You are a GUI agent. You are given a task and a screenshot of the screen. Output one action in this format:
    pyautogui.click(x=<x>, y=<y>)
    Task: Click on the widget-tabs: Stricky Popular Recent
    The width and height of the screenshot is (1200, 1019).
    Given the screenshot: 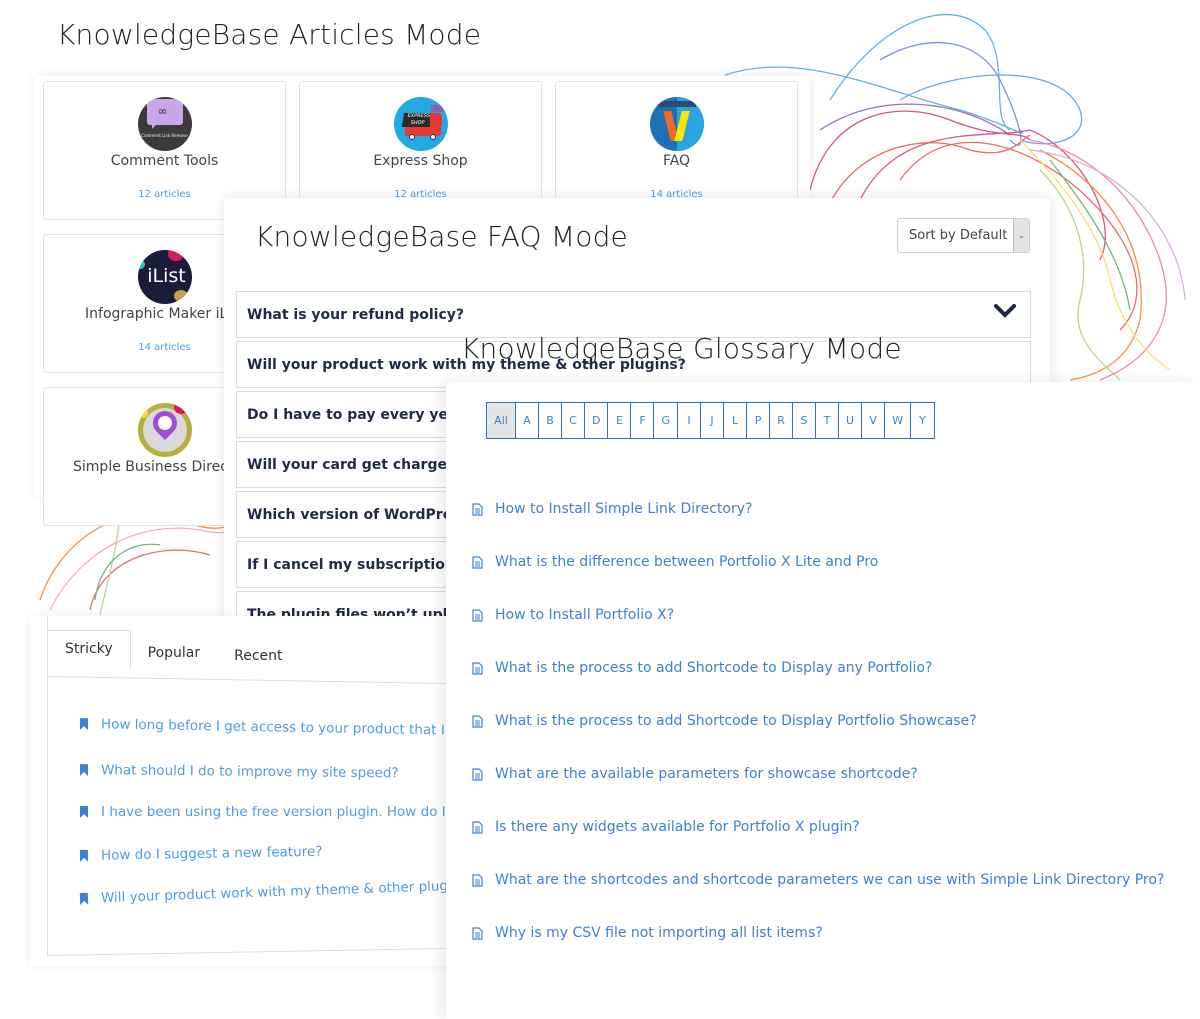 What is the action you would take?
    pyautogui.click(x=173, y=650)
    